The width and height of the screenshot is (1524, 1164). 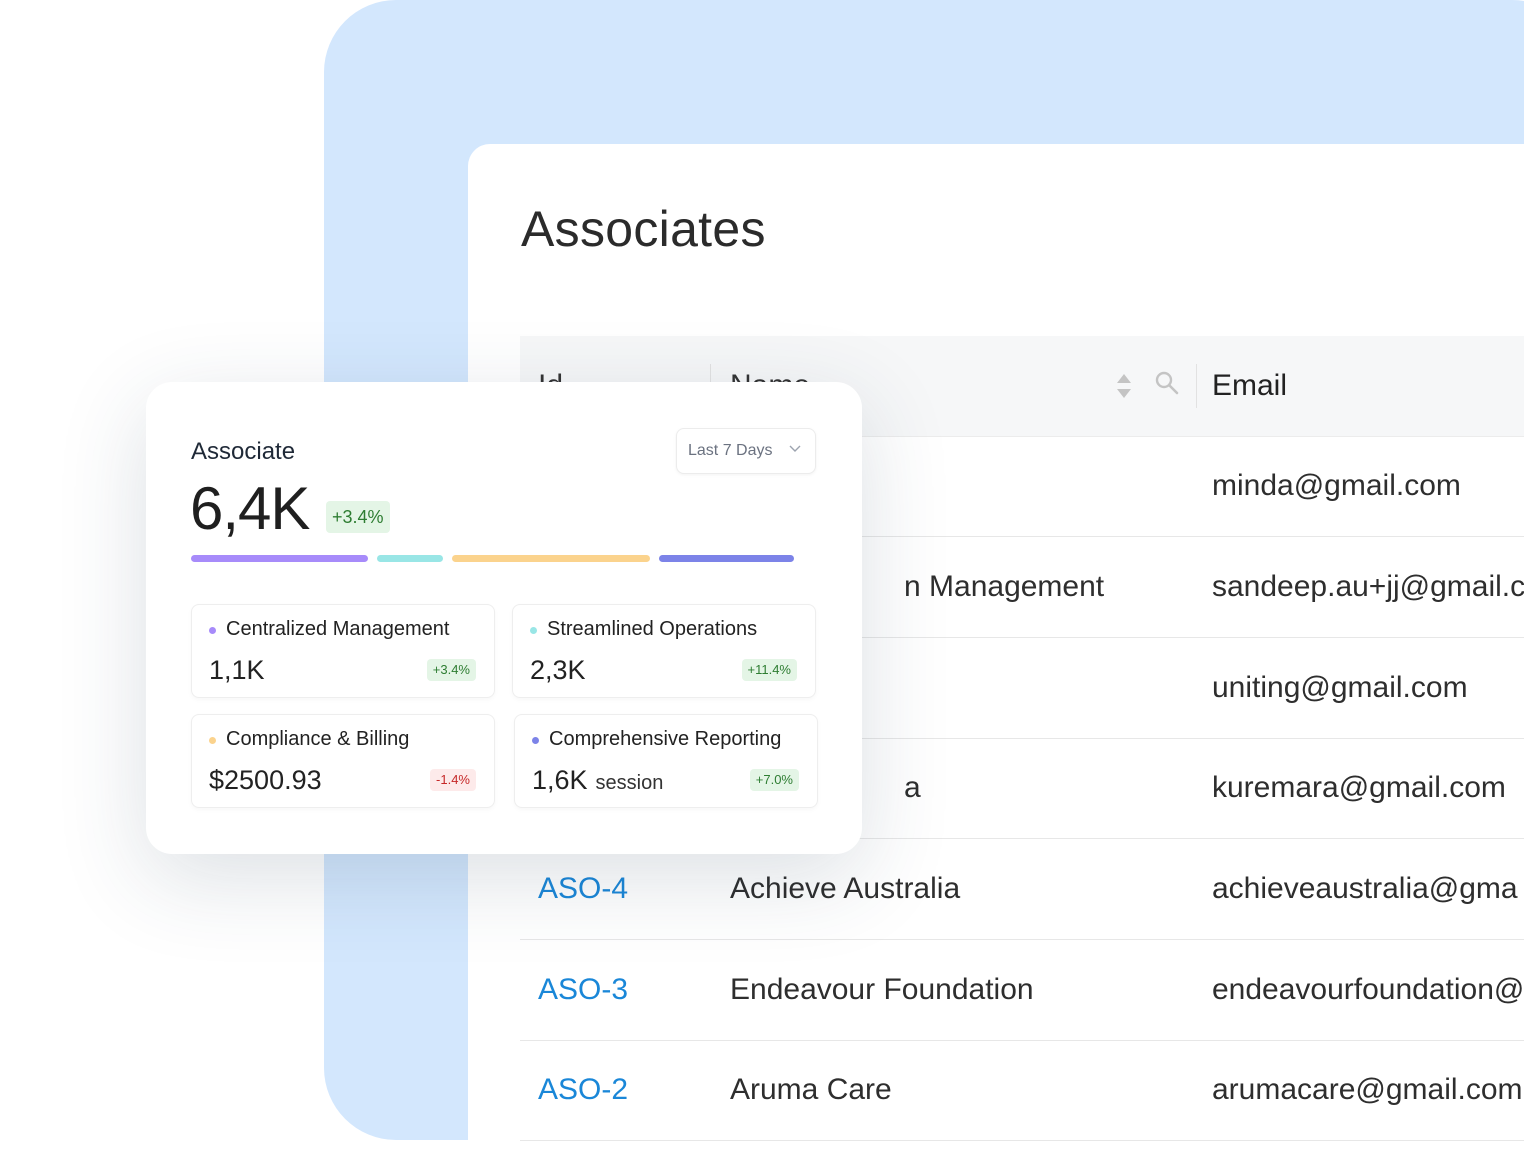 What do you see at coordinates (1249, 386) in the screenshot?
I see `column-header-email: Email` at bounding box center [1249, 386].